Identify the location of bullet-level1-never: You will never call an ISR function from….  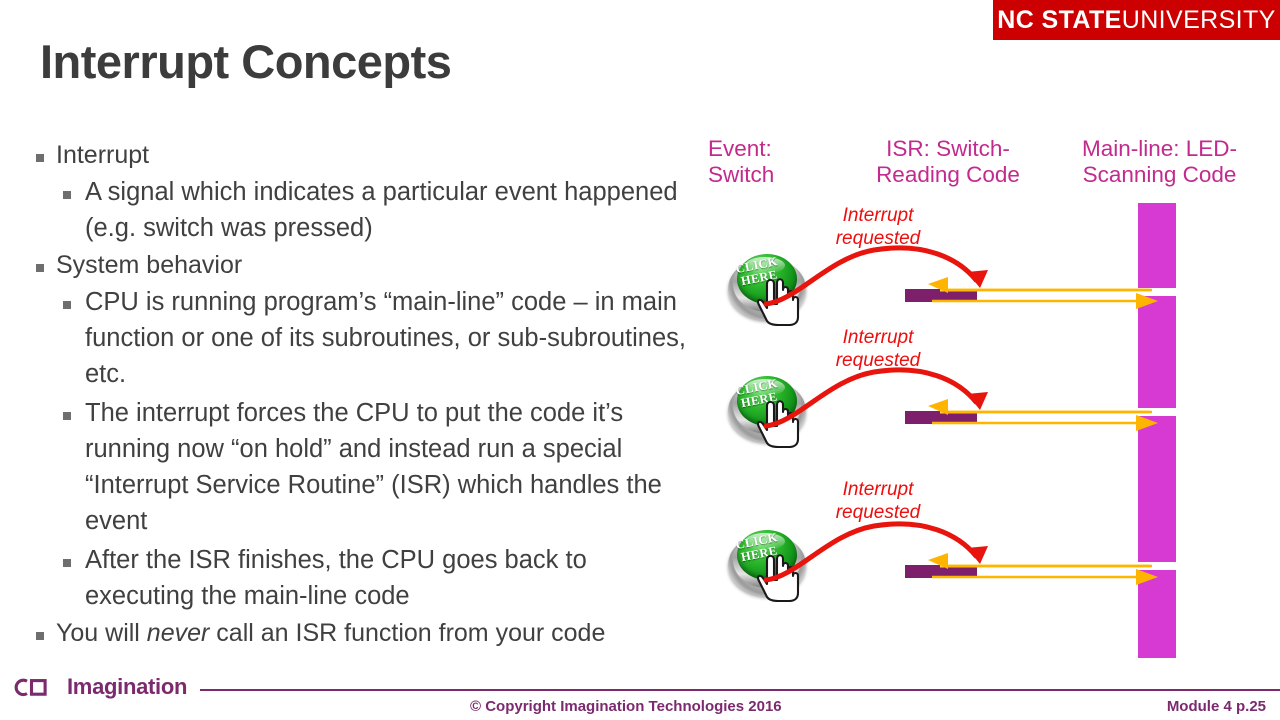
(366, 633).